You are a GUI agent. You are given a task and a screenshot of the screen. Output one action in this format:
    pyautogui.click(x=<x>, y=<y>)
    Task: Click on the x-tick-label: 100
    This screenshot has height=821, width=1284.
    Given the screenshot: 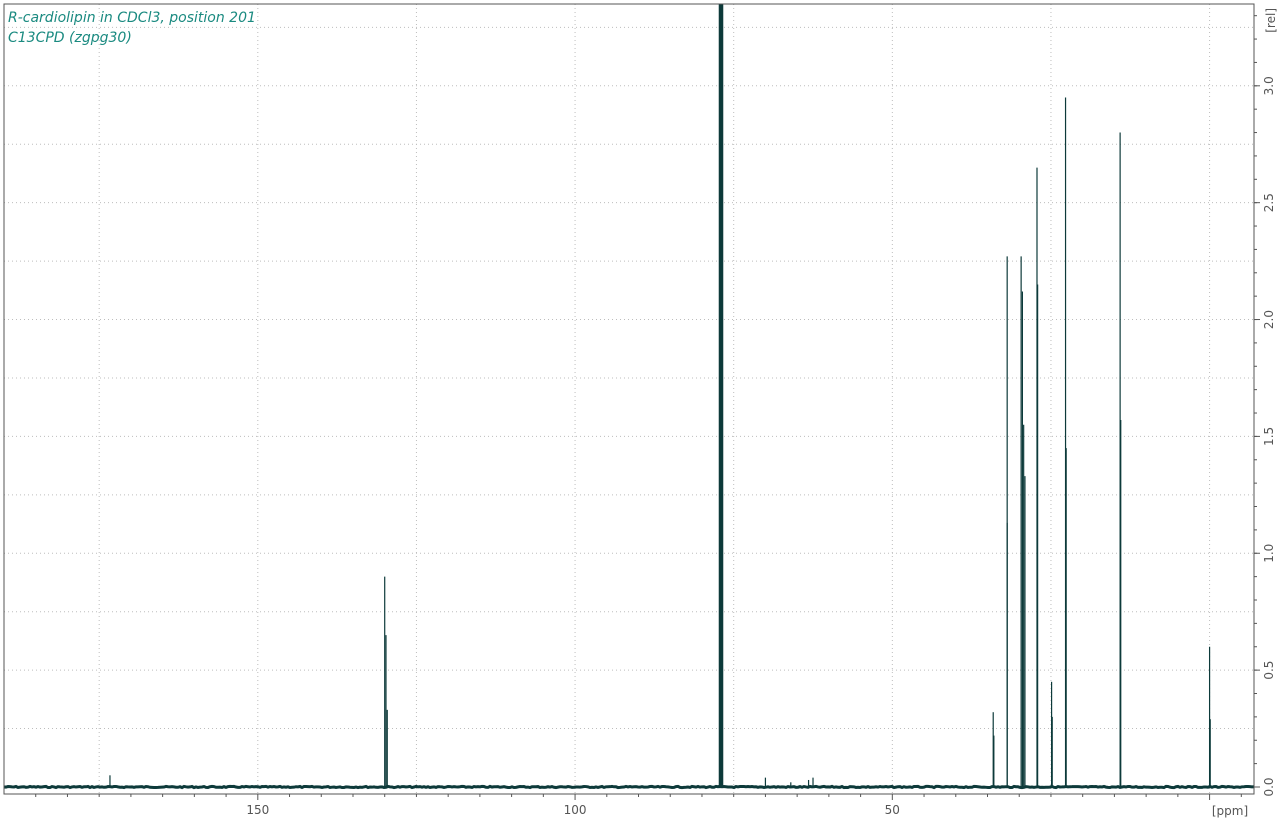 What is the action you would take?
    pyautogui.click(x=575, y=810)
    